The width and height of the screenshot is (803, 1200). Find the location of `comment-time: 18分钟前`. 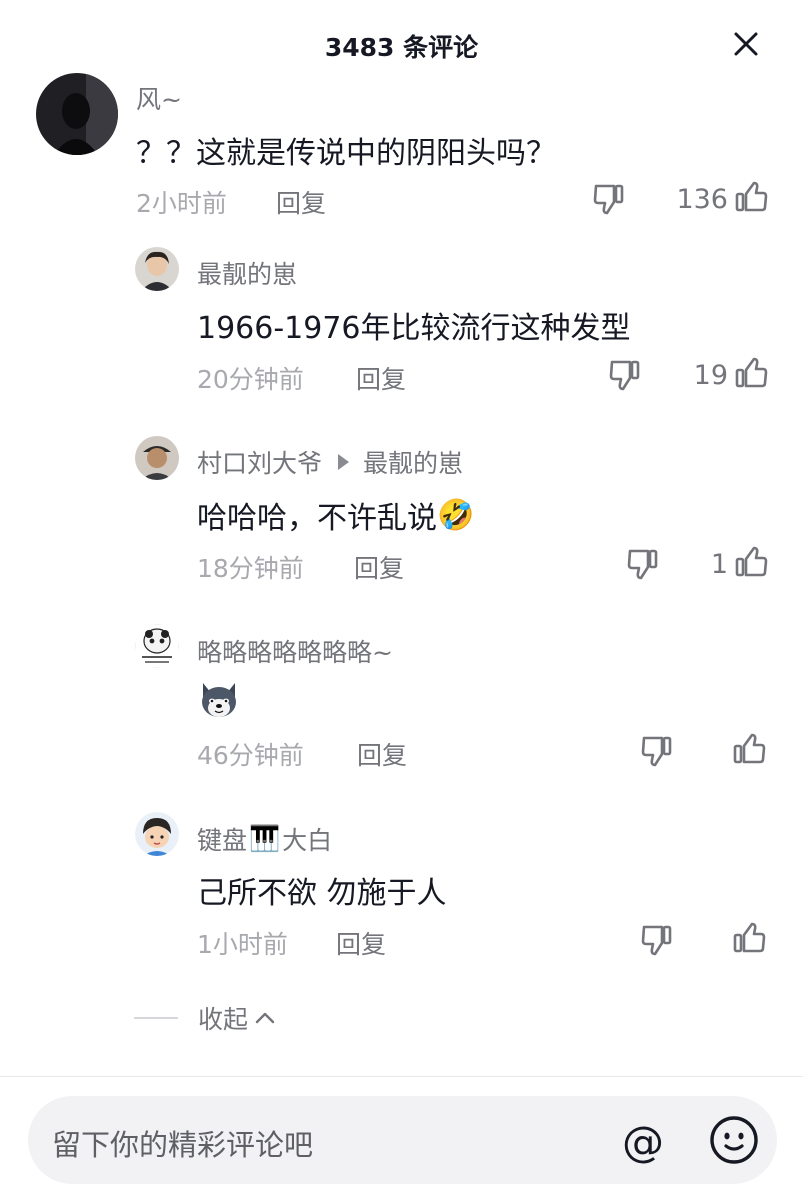

comment-time: 18分钟前 is located at coordinates (250, 568).